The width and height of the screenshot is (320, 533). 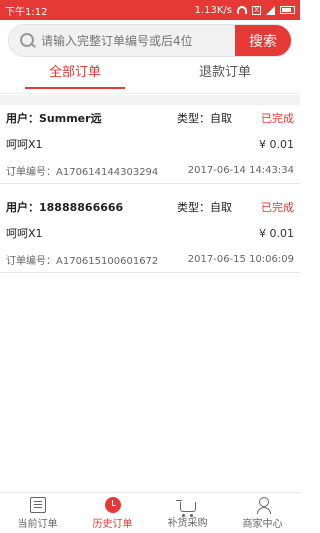 I want to click on nav-history-orders: 历史订单, so click(x=112, y=513).